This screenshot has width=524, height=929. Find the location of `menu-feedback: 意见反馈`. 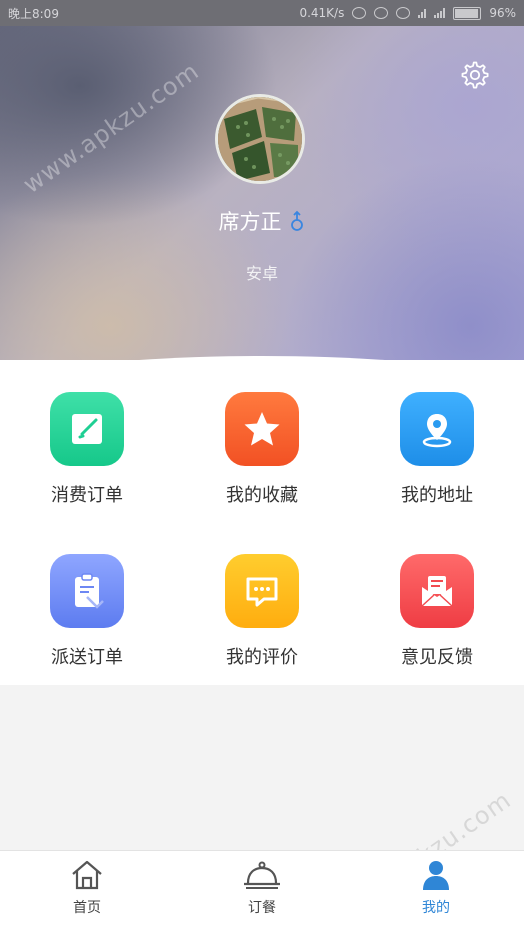

menu-feedback: 意见反馈 is located at coordinates (437, 618).